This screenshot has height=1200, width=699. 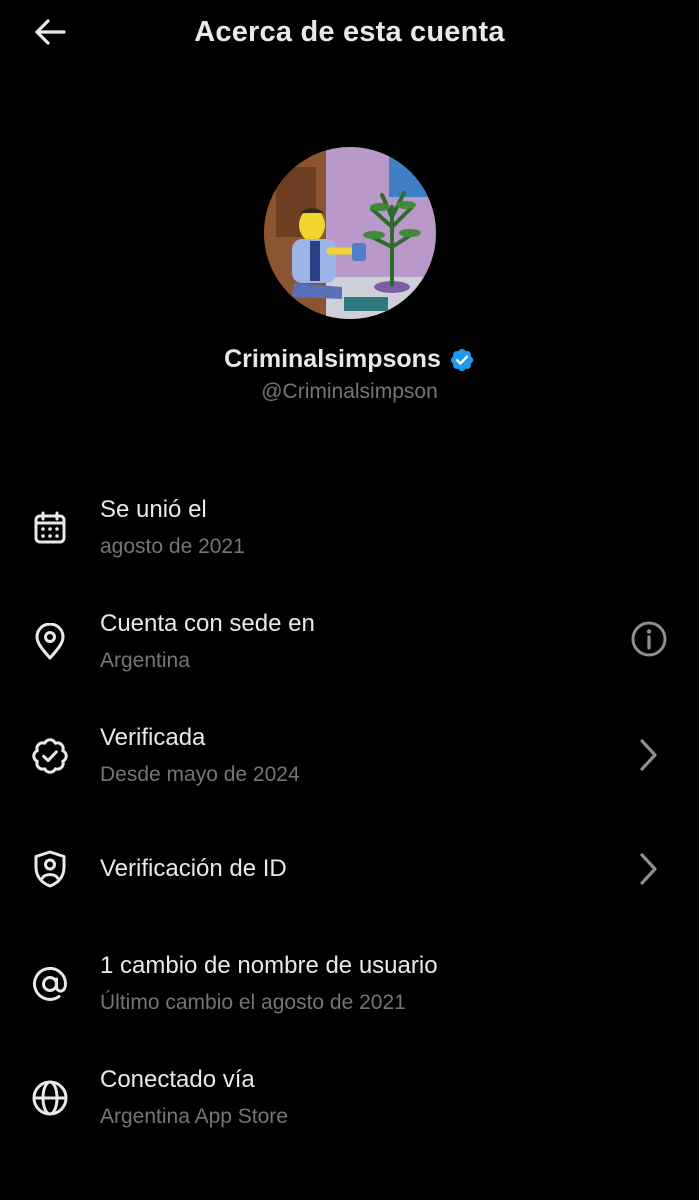 I want to click on row-title: Conectado vía, so click(x=177, y=1079).